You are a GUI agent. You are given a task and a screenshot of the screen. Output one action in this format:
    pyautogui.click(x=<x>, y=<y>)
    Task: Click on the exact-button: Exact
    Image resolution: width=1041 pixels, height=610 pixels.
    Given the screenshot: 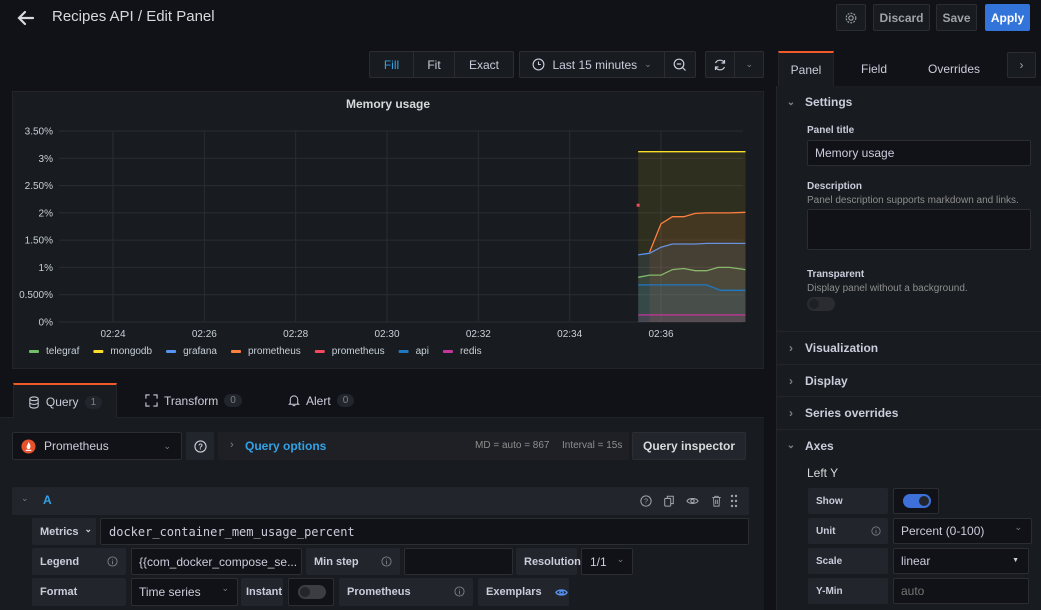 What is the action you would take?
    pyautogui.click(x=484, y=64)
    